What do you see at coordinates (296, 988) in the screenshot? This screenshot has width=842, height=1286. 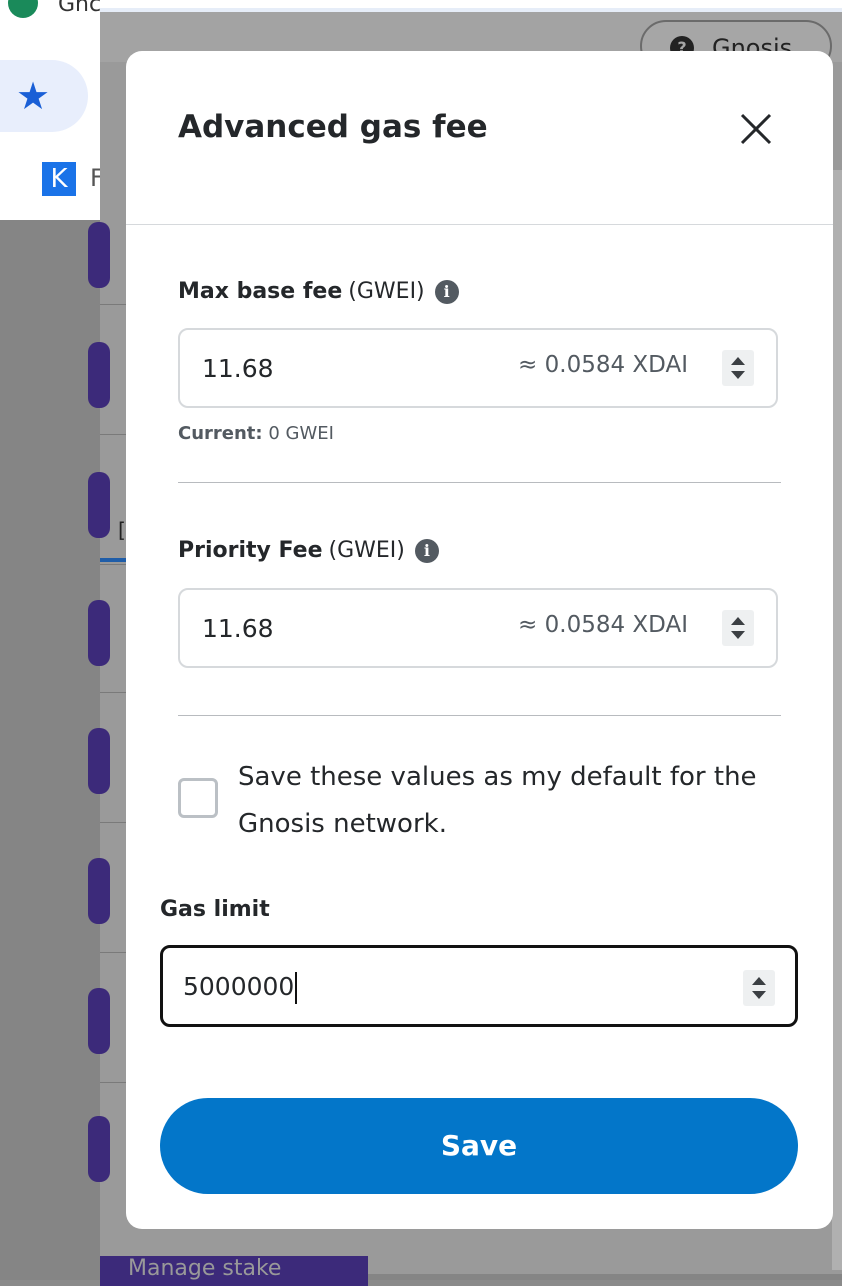 I see `text-caret` at bounding box center [296, 988].